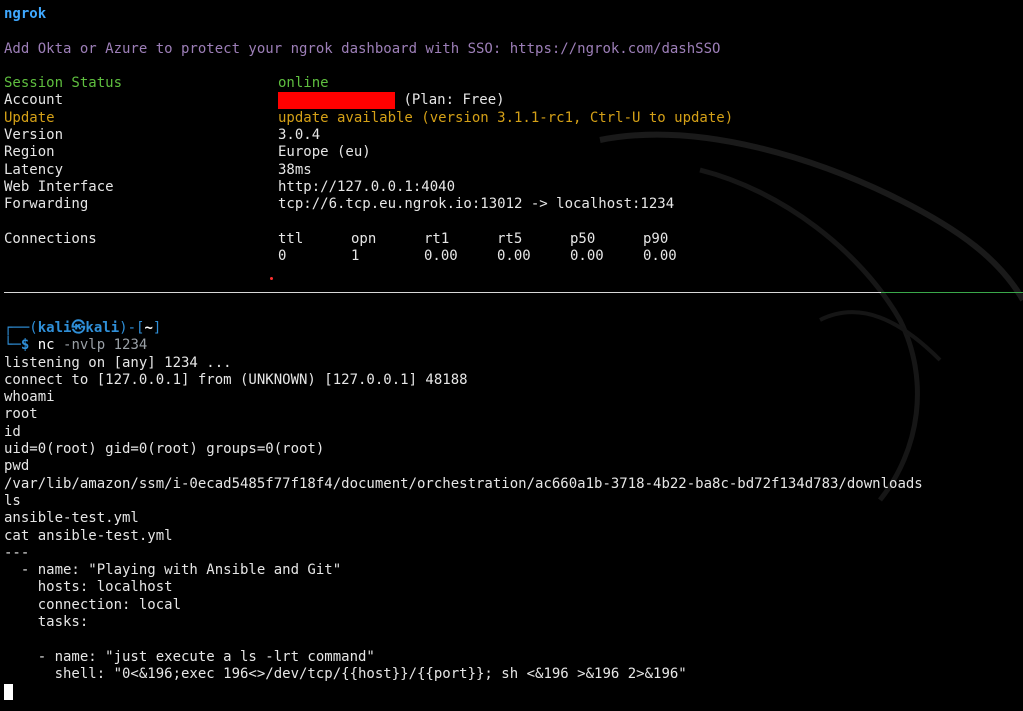  Describe the element at coordinates (513, 101) in the screenshot. I see `account-row: Account (Plan: Free)` at that location.